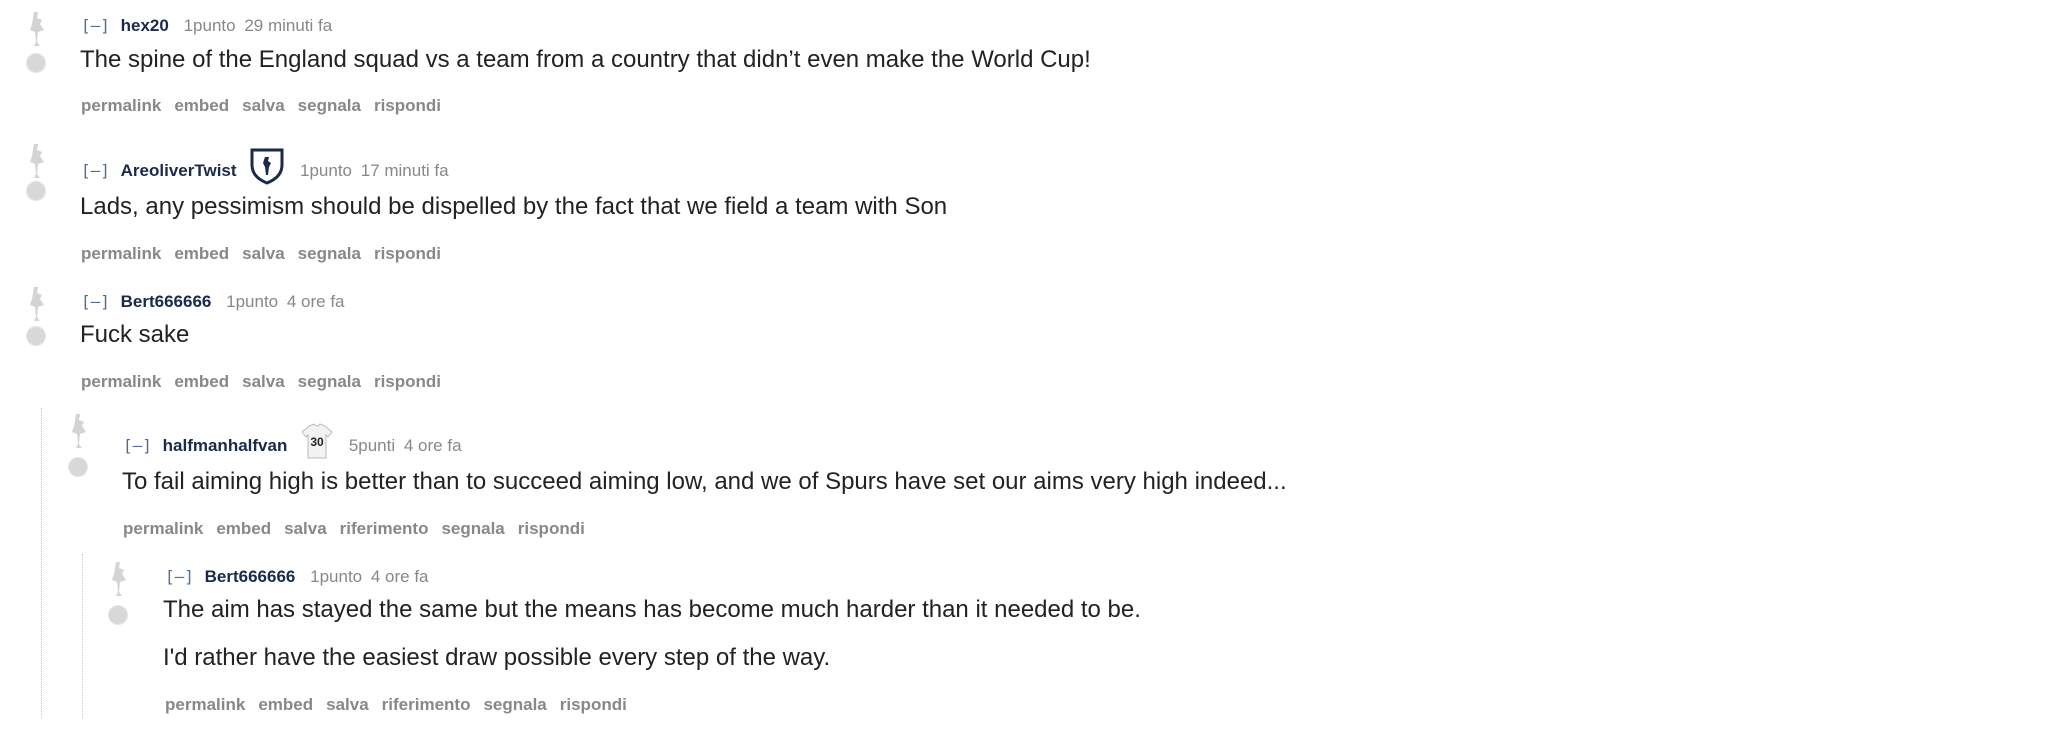 The image size is (2048, 741). I want to click on comment-tagline: [–] halfmanhalfvan 30 5punti 4 ore fa, so click(292, 444).